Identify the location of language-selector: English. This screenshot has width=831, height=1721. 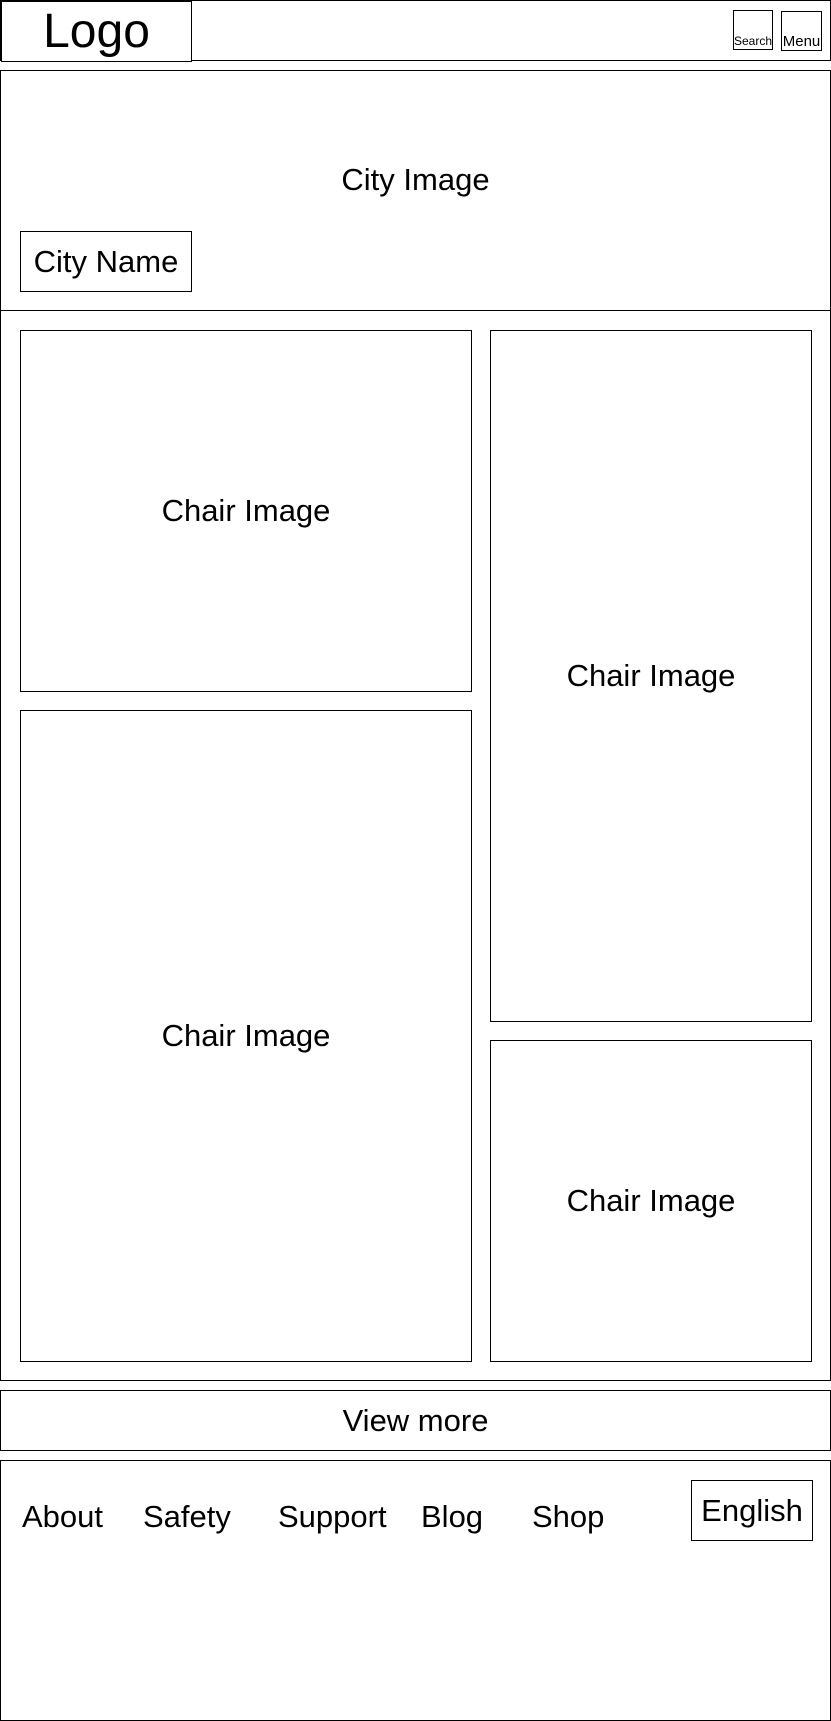
(752, 1510).